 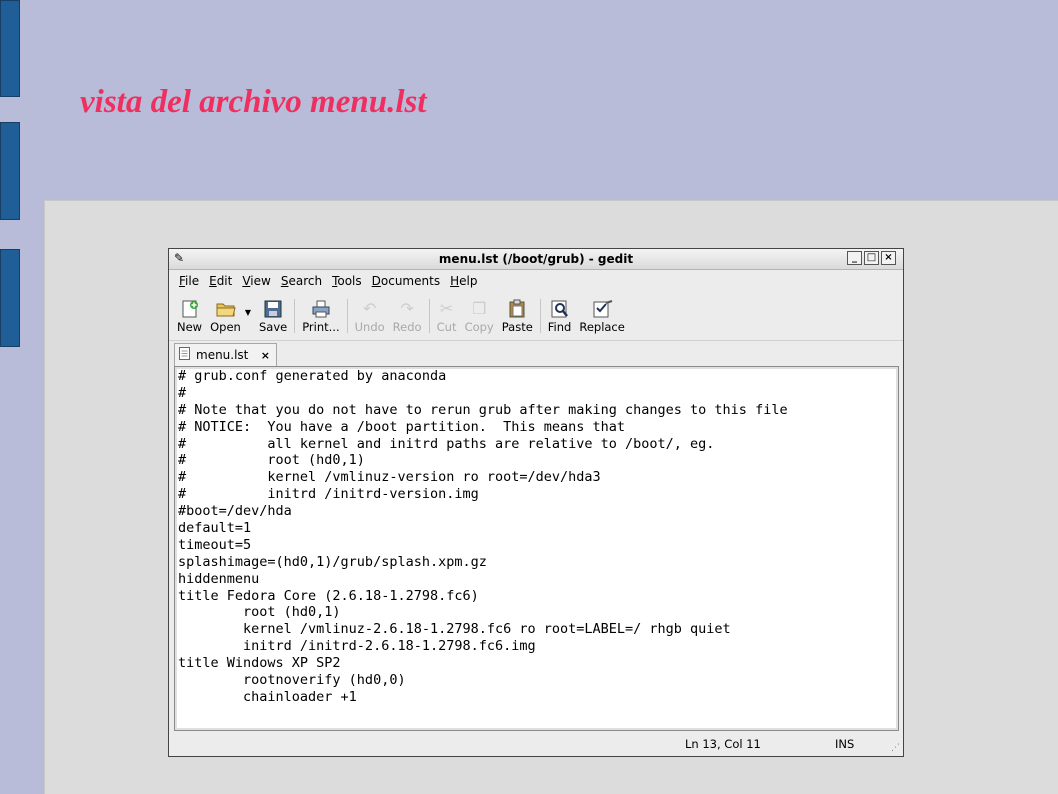 I want to click on replace-button: Replace, so click(x=602, y=313).